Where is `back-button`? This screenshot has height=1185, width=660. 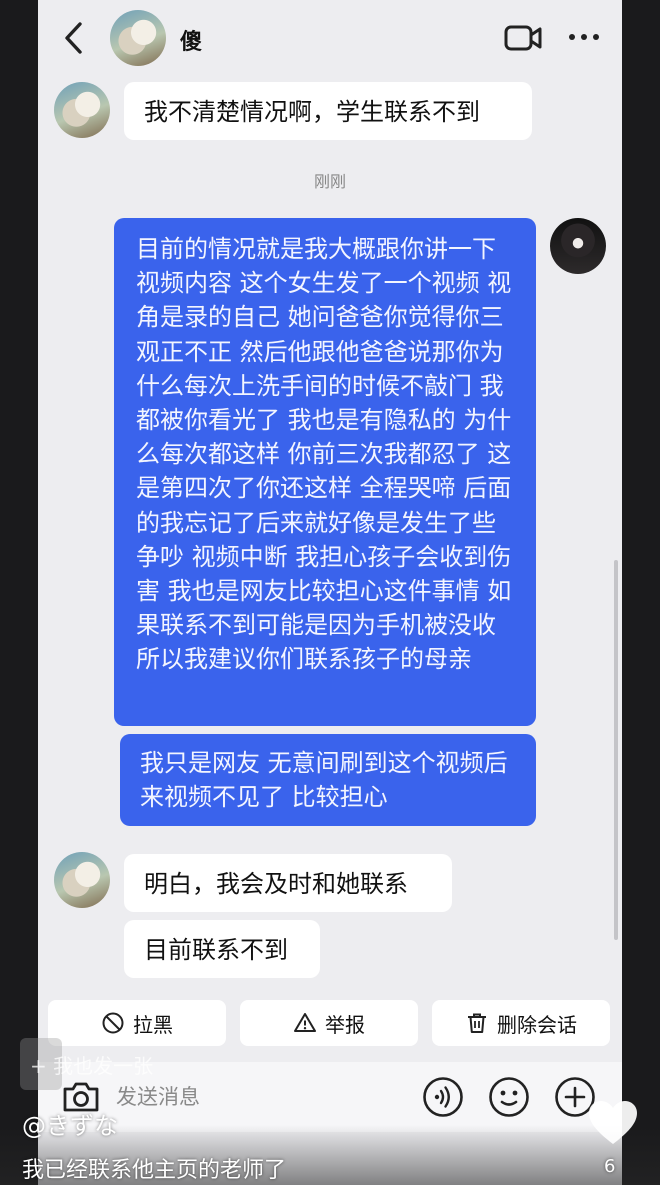 back-button is located at coordinates (73, 38).